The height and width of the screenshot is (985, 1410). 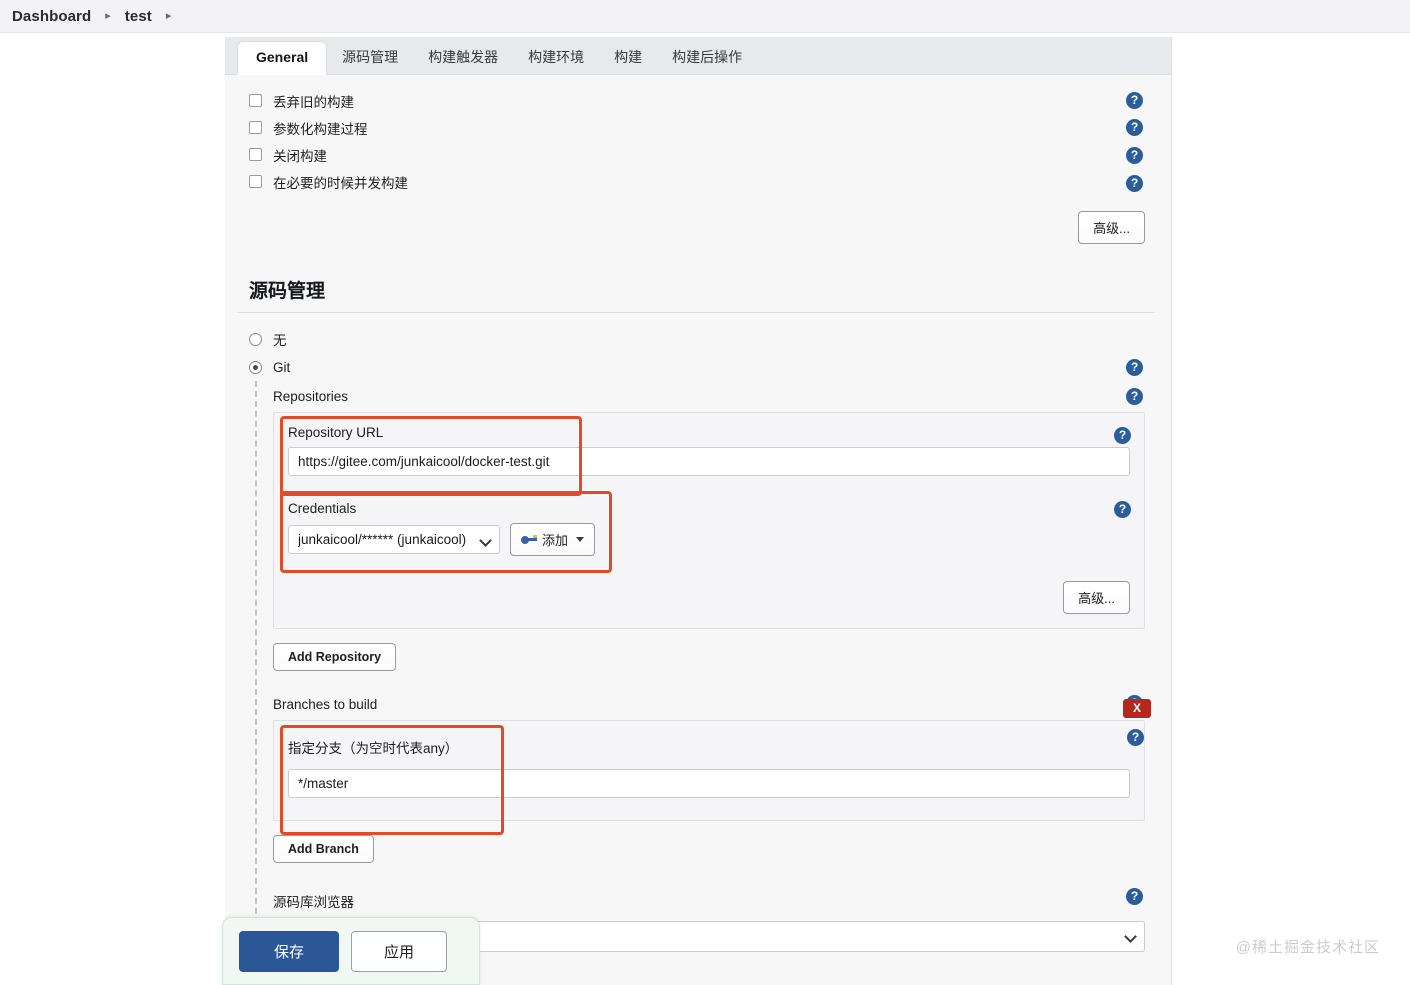 What do you see at coordinates (709, 461) in the screenshot?
I see `repository-url-input` at bounding box center [709, 461].